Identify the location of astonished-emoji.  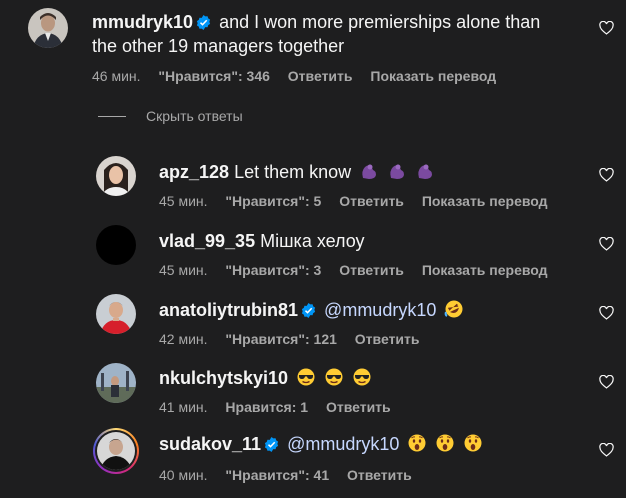
(443, 444).